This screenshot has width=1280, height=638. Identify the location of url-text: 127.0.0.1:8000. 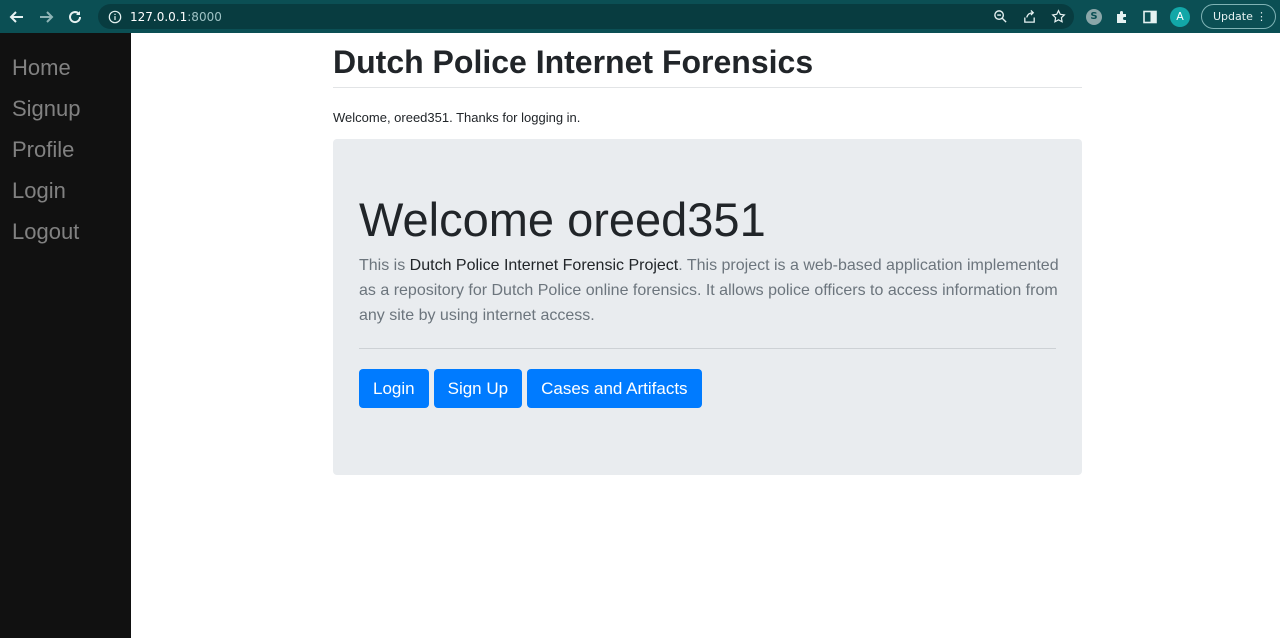
(176, 17).